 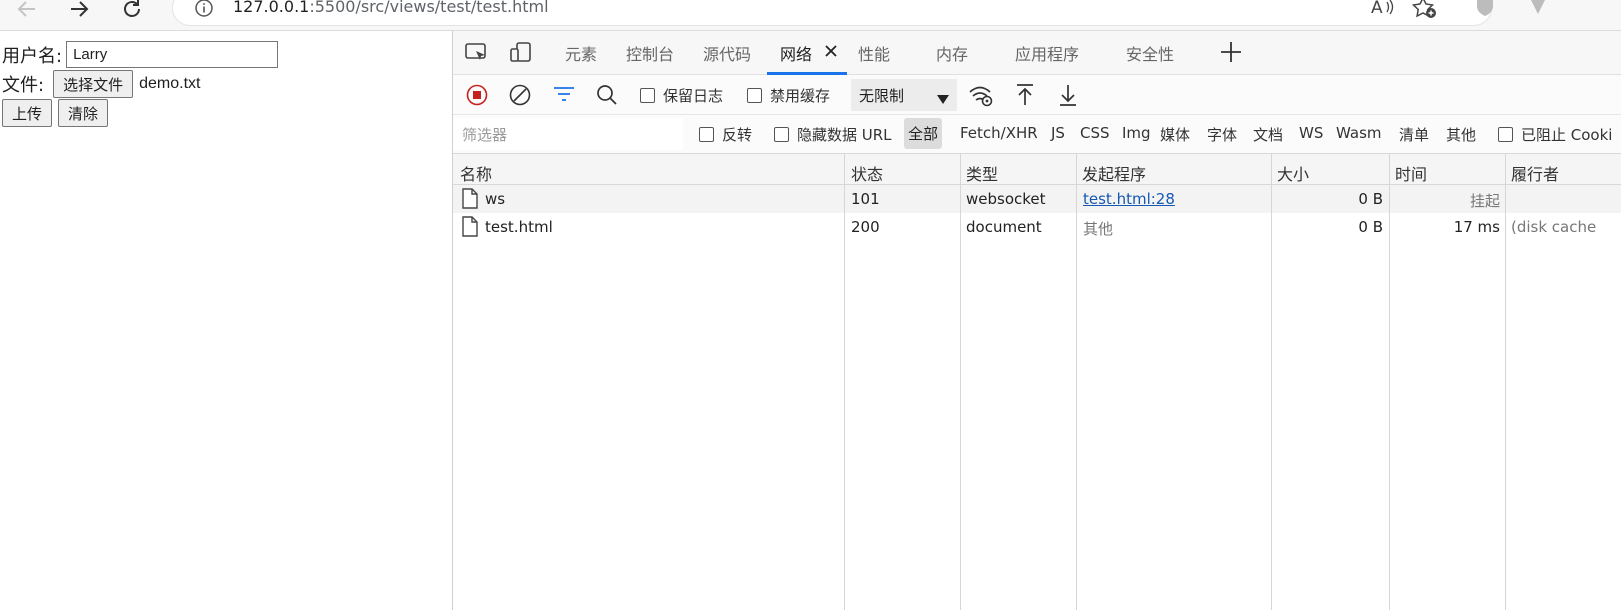 I want to click on device-toolbar-icon, so click(x=521, y=55).